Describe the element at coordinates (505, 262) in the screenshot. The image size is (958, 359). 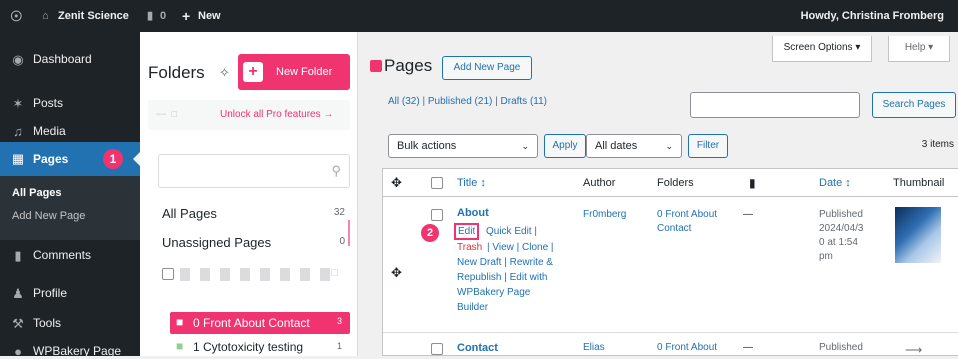
I see `new-draft-link: New Draft | Rewrite &` at that location.